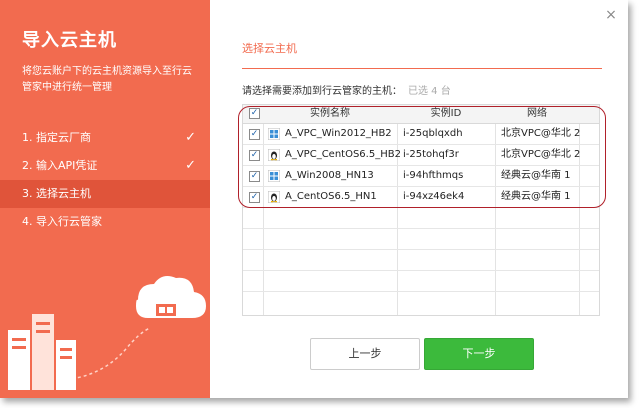 The image size is (640, 408). I want to click on step-2: 2. 输入API凭证 ✓, so click(105, 166).